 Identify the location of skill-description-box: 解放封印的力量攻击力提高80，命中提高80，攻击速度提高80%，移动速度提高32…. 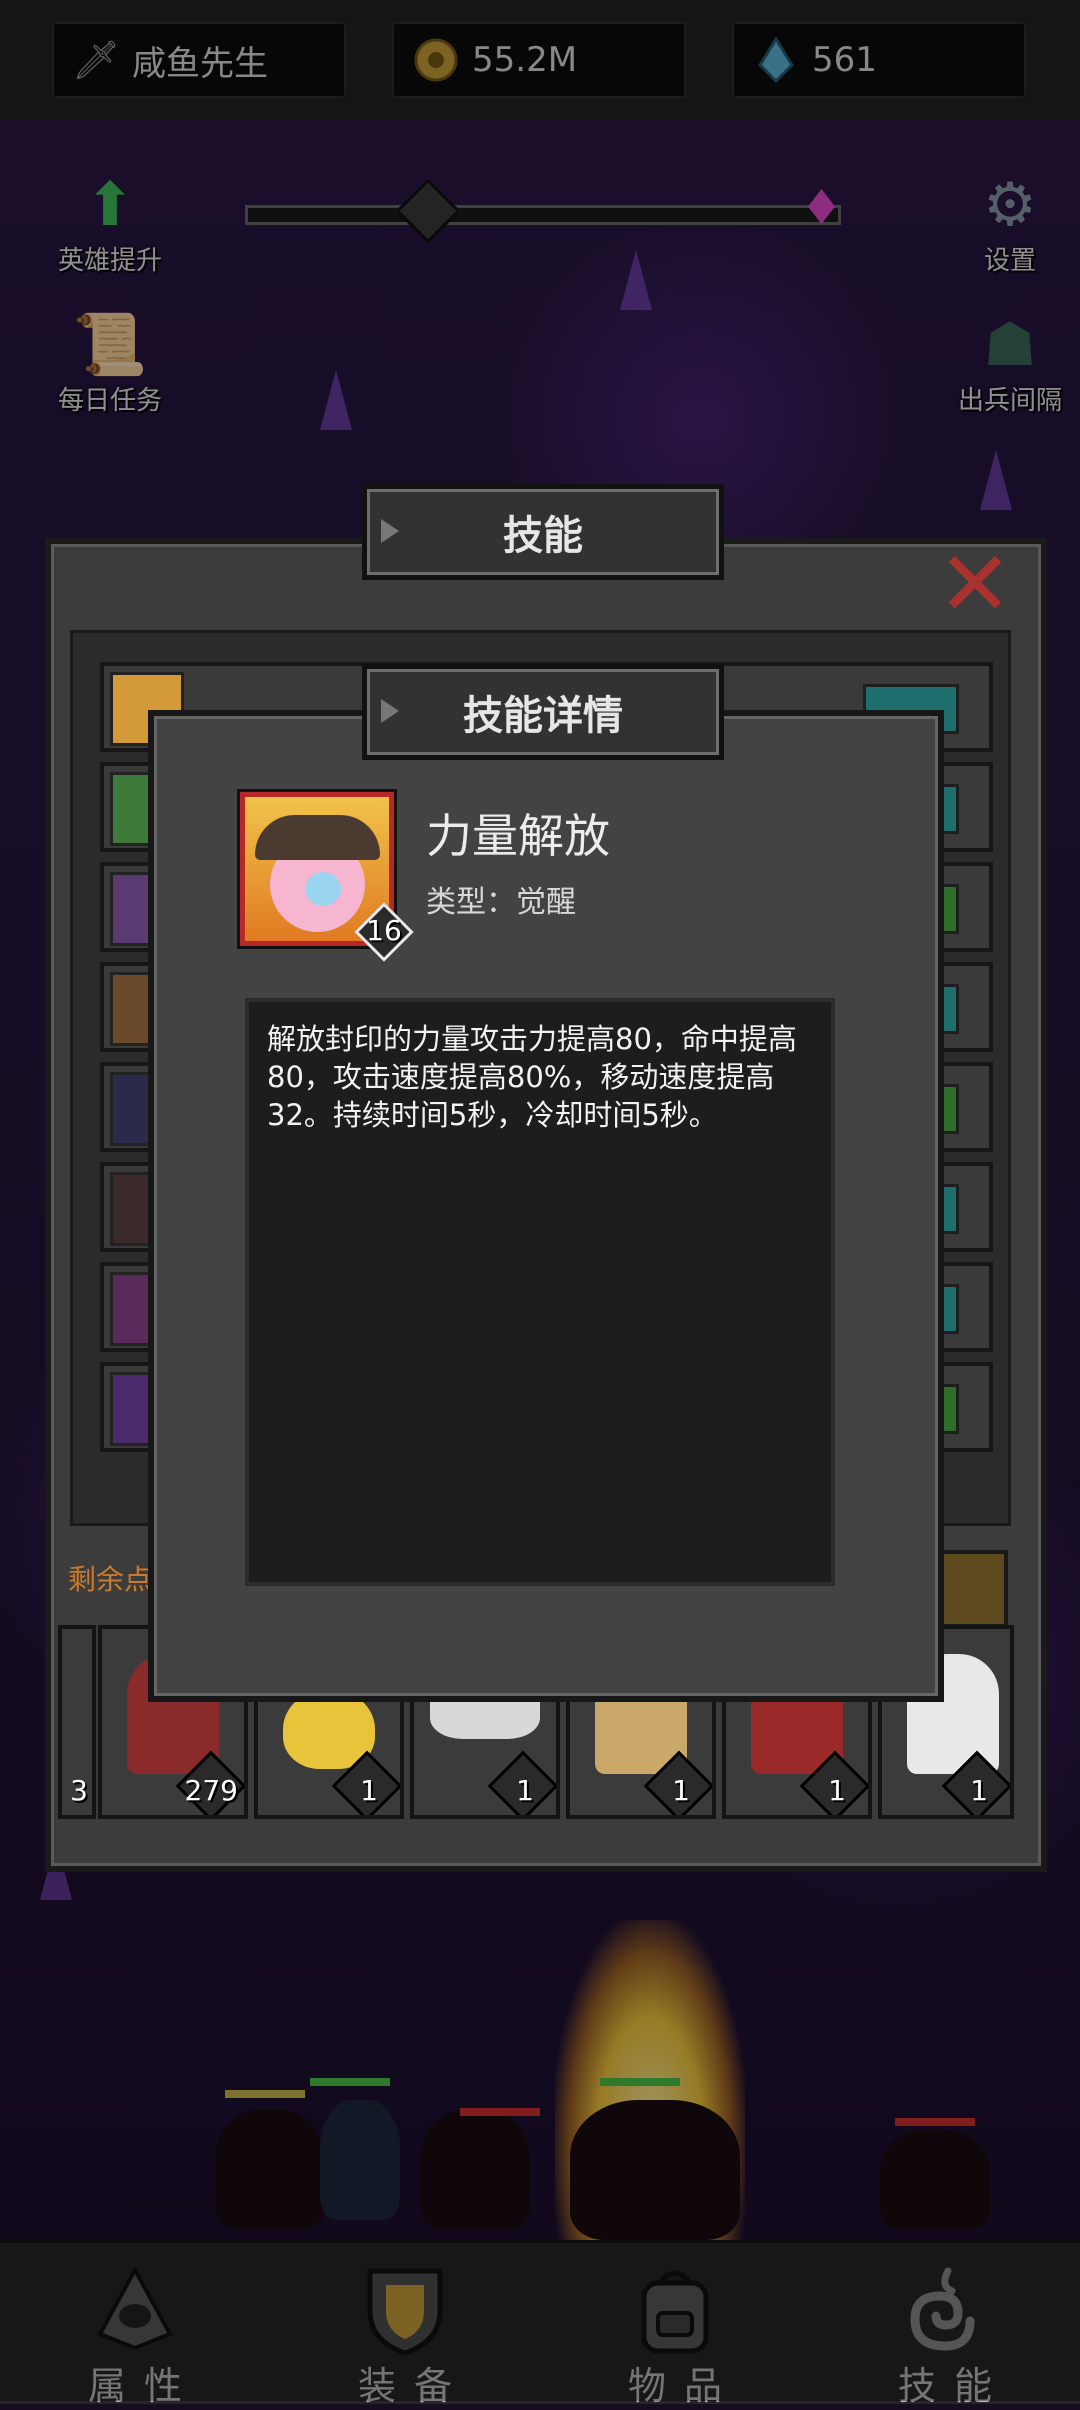
(540, 1292).